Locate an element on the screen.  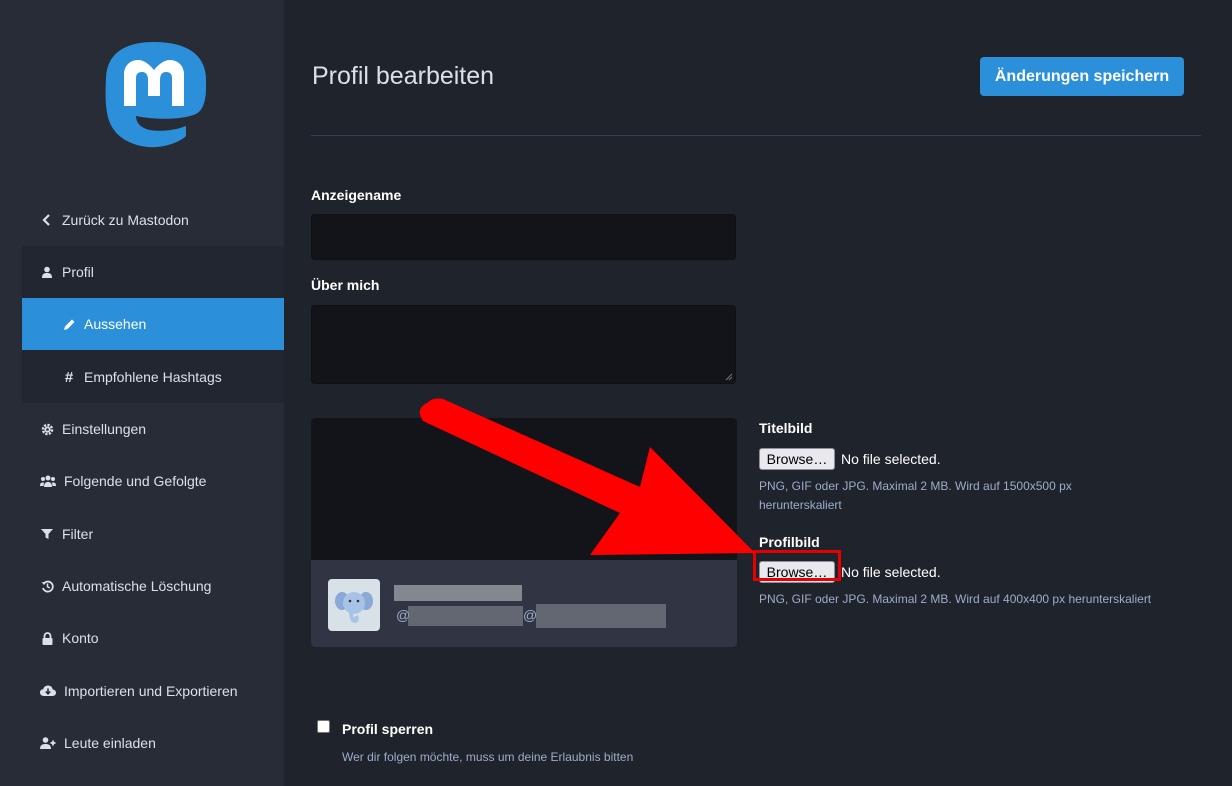
sidebar-item-invites: Leute einladen is located at coordinates (153, 743).